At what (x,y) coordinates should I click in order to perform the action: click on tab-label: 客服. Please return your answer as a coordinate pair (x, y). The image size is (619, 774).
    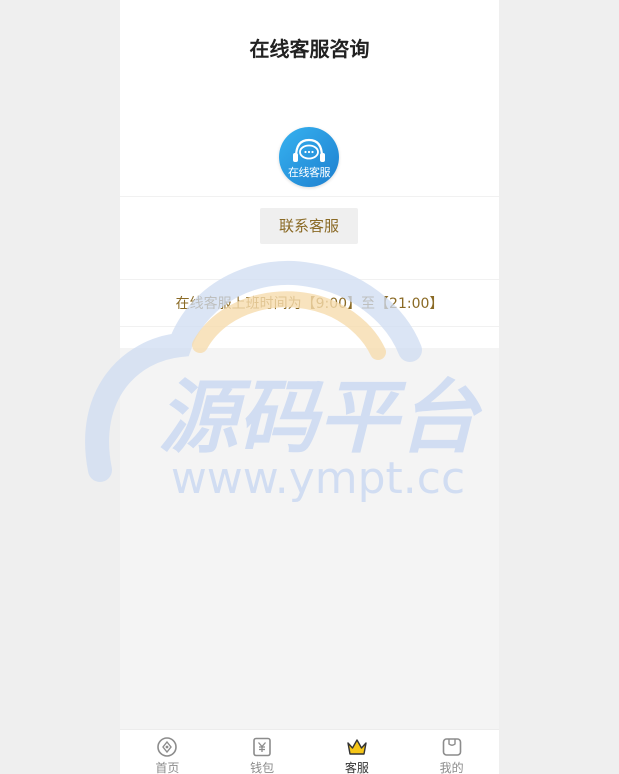
    Looking at the image, I should click on (356, 767).